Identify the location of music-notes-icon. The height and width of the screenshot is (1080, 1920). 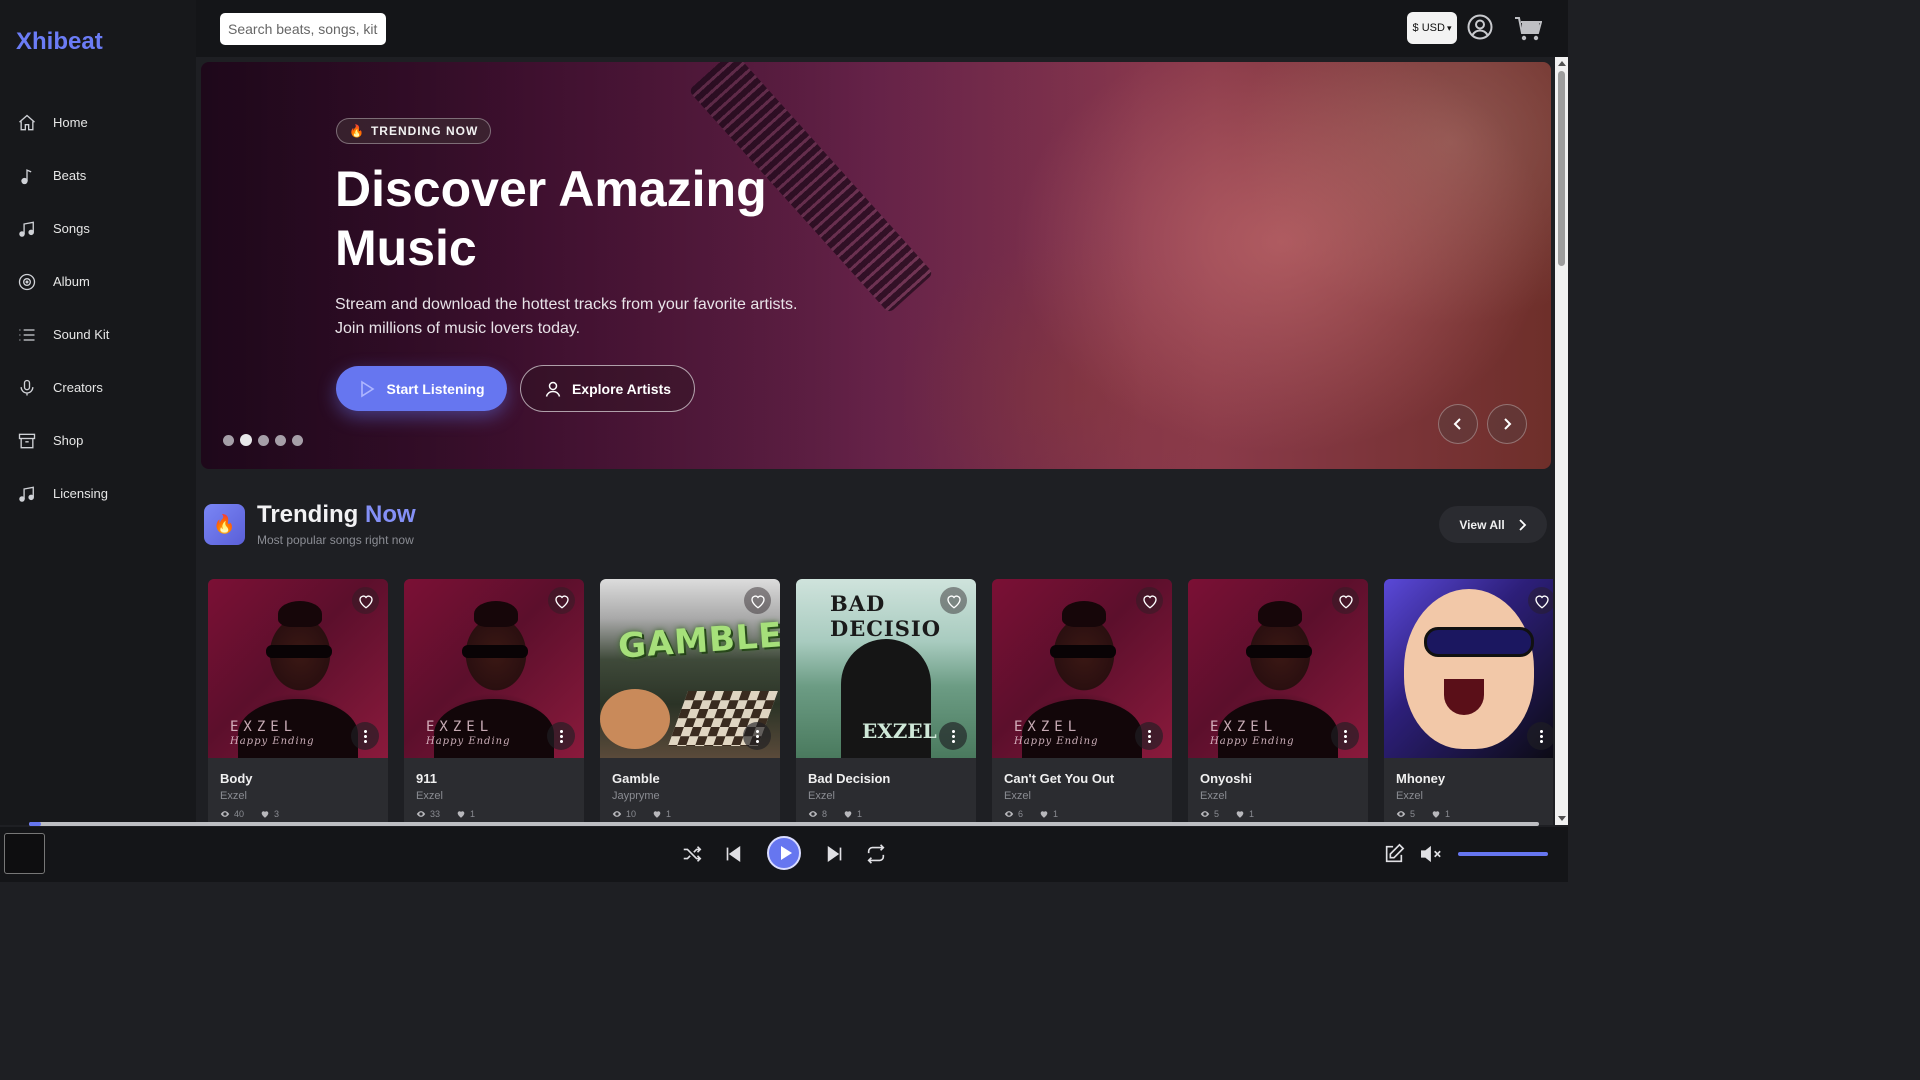
(27, 494).